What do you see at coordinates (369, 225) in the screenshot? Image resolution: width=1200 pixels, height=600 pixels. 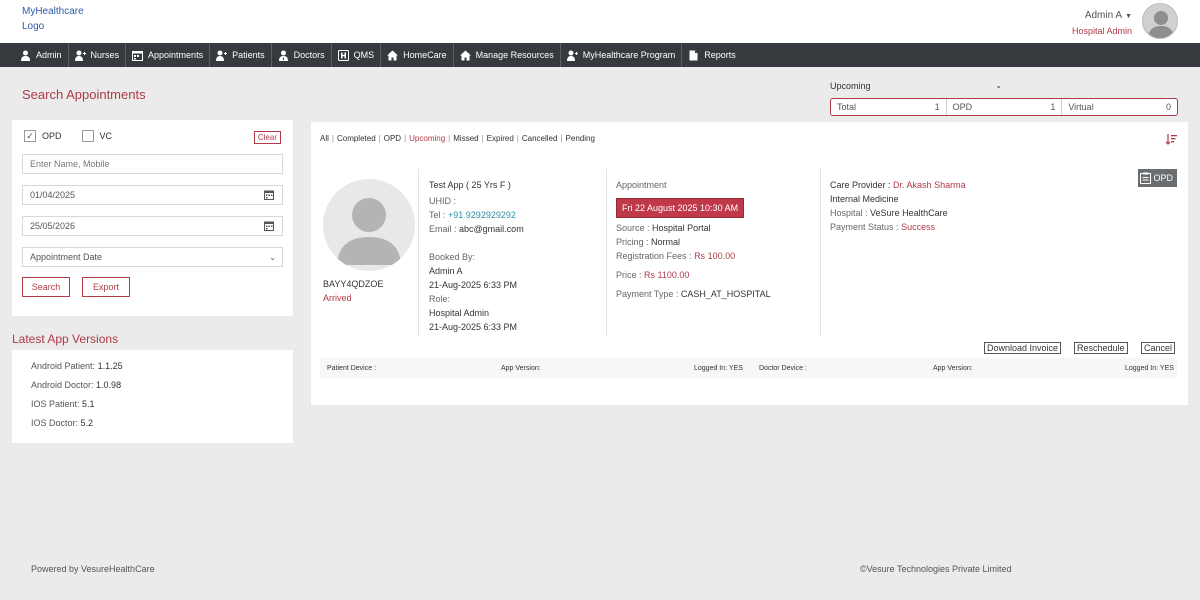 I see `patient-photo` at bounding box center [369, 225].